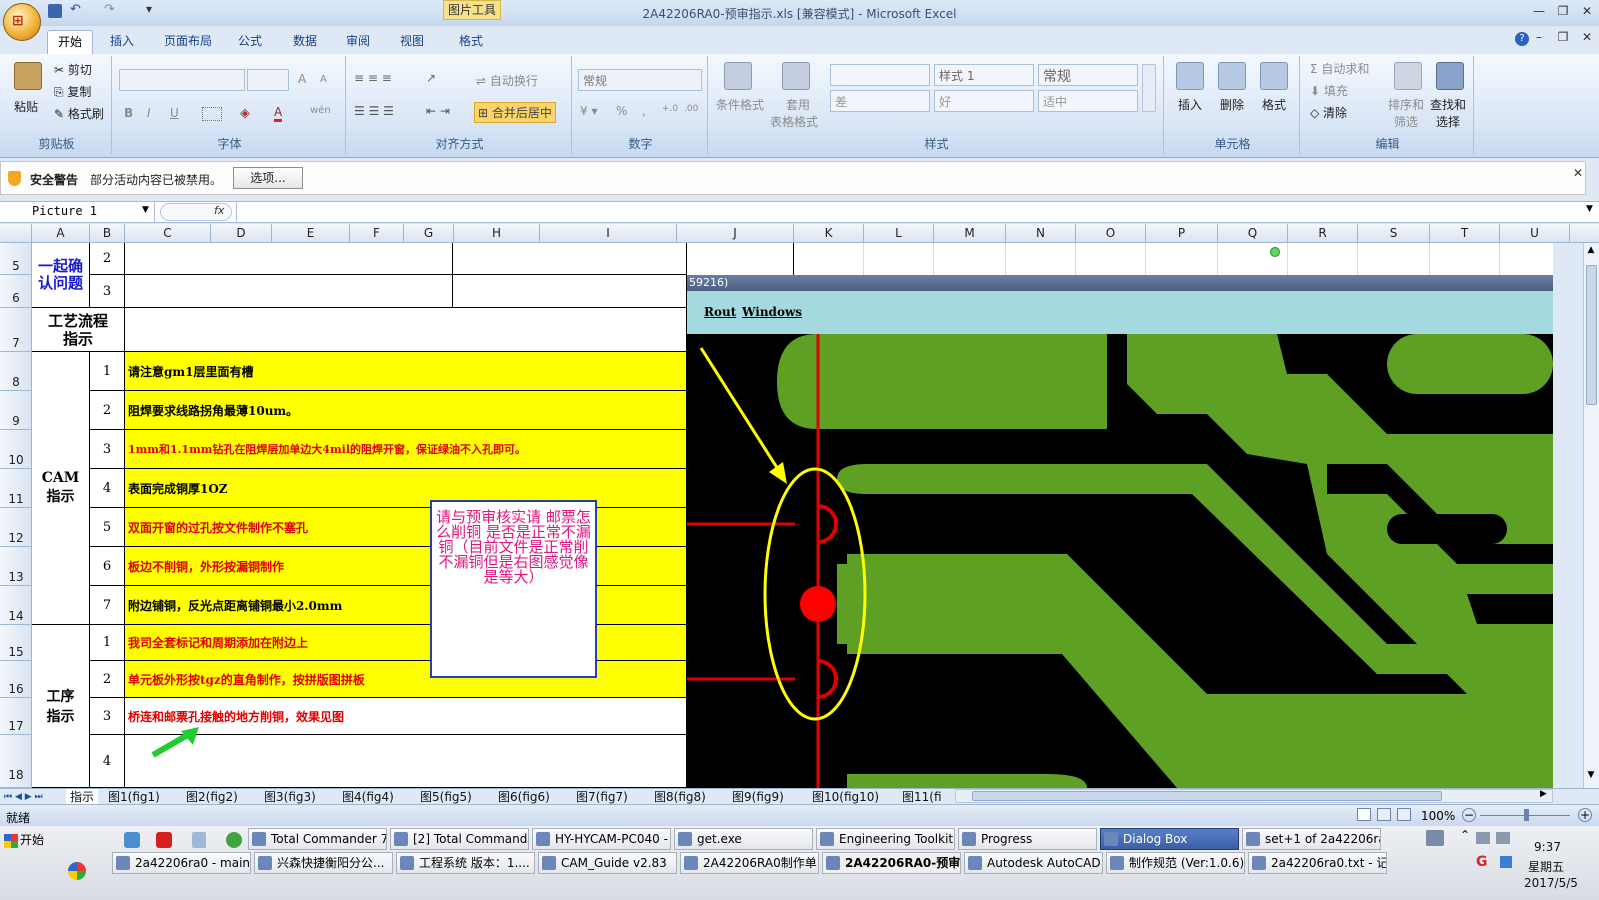 Image resolution: width=1599 pixels, height=900 pixels. Describe the element at coordinates (145, 210) in the screenshot. I see `name-box-dropdown-icon: ▼` at that location.